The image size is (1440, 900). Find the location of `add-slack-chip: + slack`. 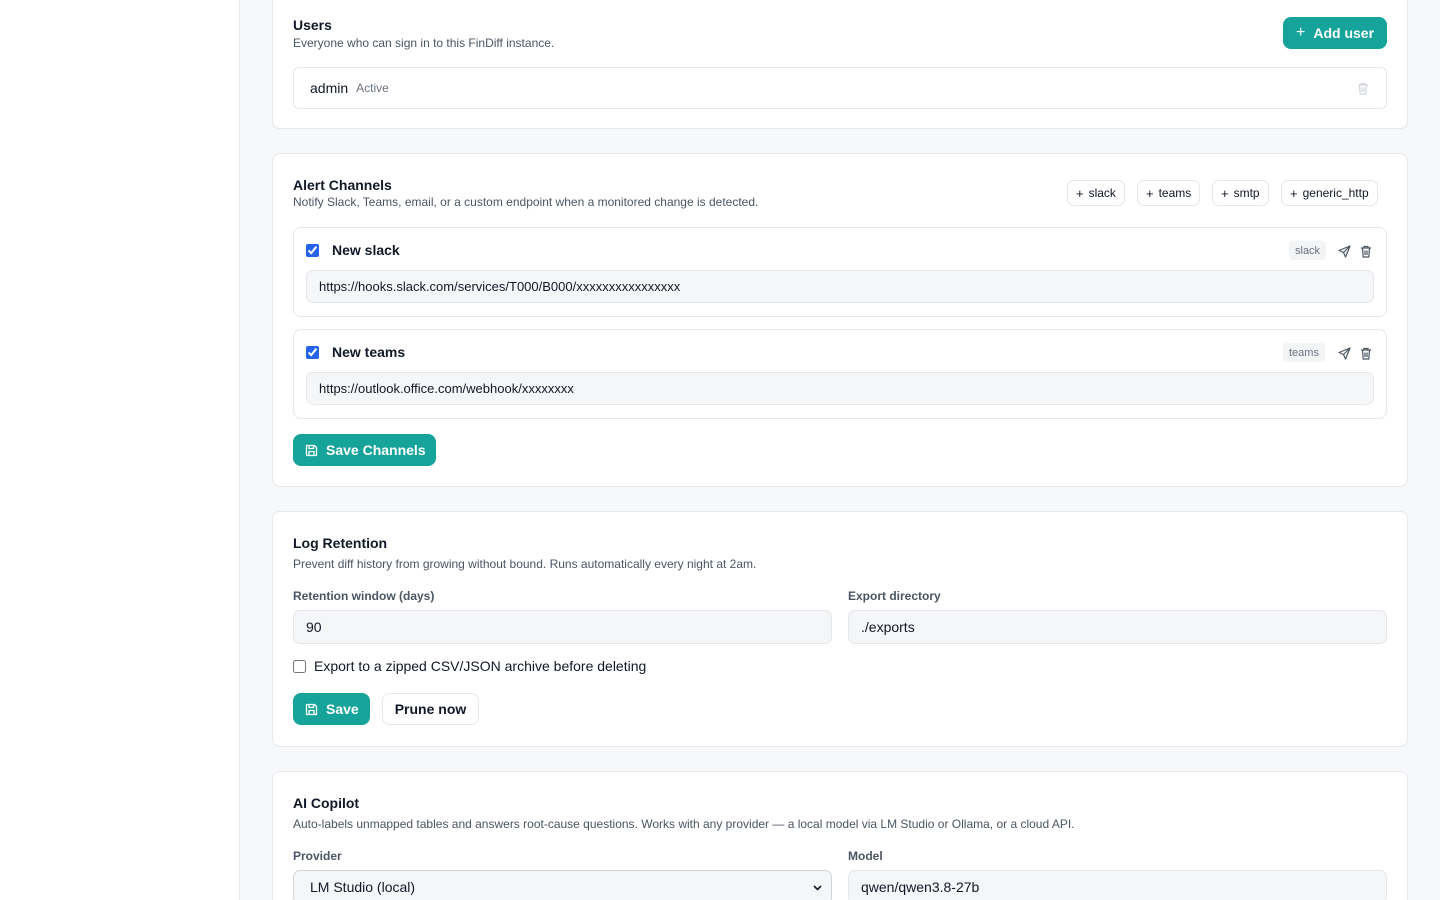

add-slack-chip: + slack is located at coordinates (1096, 193).